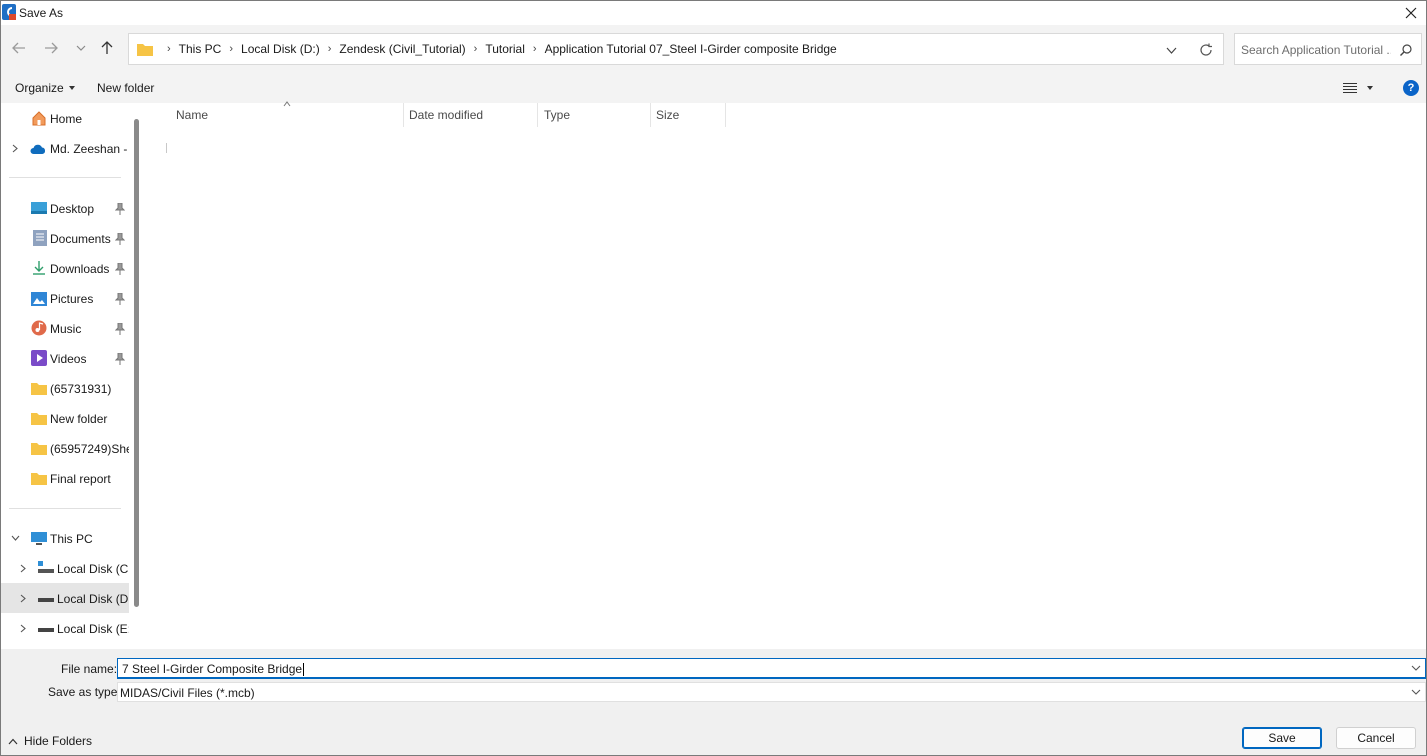  Describe the element at coordinates (80, 479) in the screenshot. I see `nav-label: Final report` at that location.